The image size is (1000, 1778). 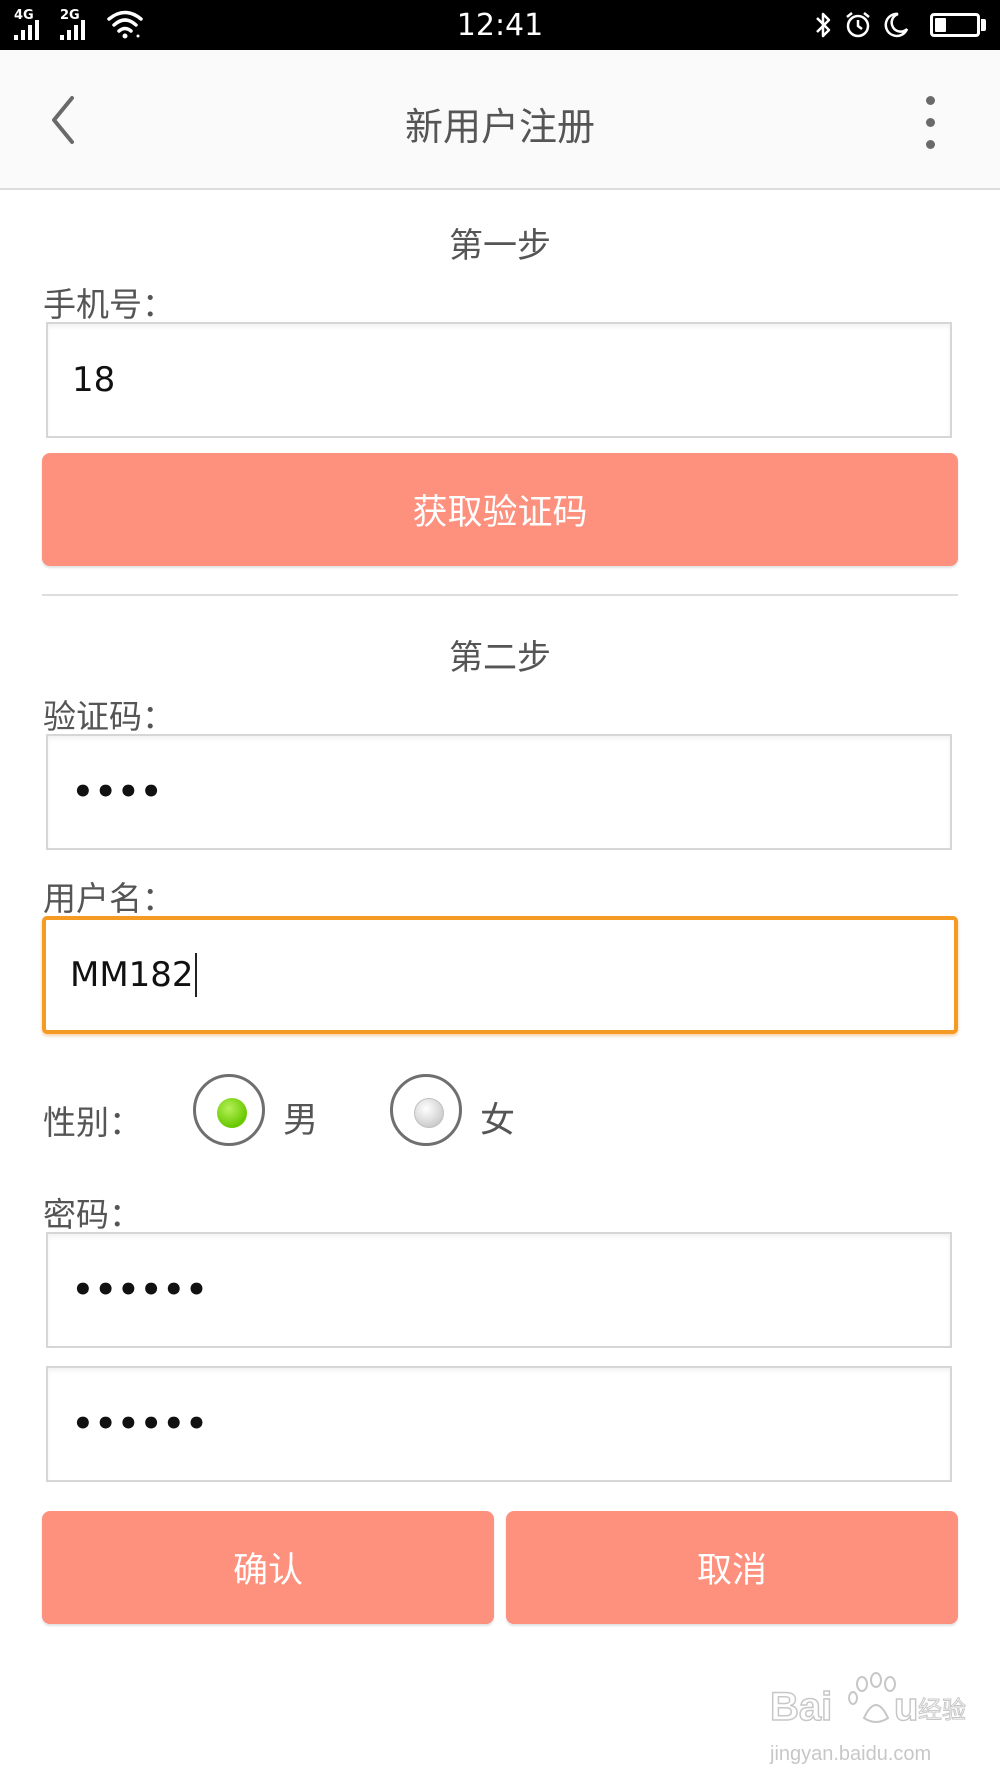 What do you see at coordinates (429, 1113) in the screenshot?
I see `radio-unselected-icon` at bounding box center [429, 1113].